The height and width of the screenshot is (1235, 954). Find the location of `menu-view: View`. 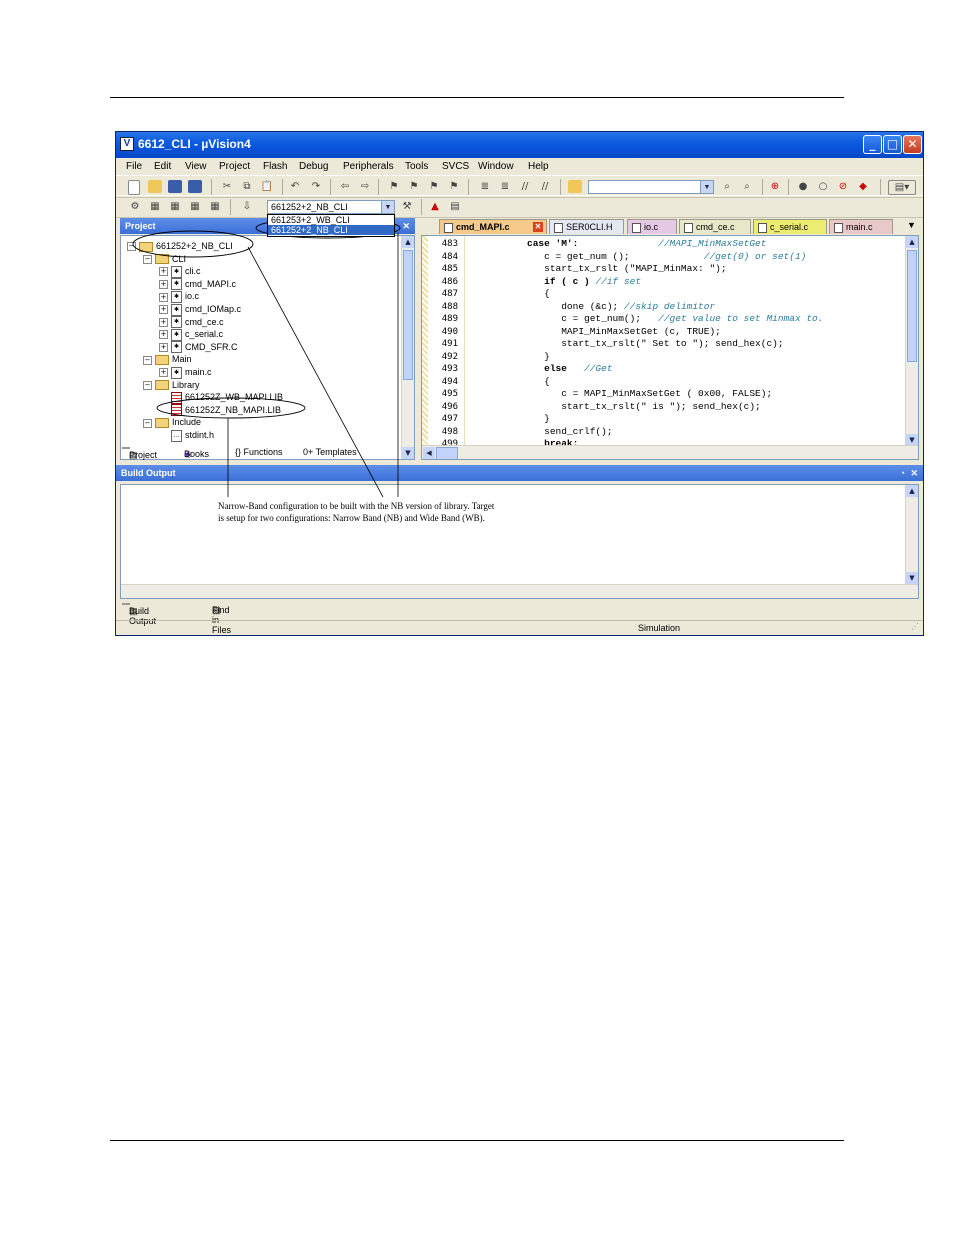

menu-view: View is located at coordinates (196, 166).